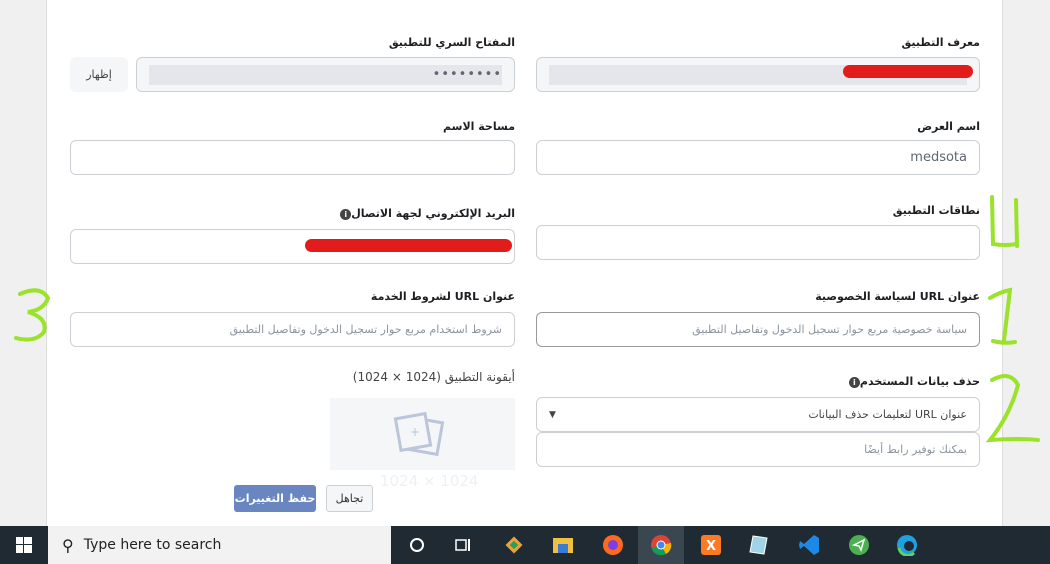 The width and height of the screenshot is (1050, 564). I want to click on file-explorer-icon, so click(563, 545).